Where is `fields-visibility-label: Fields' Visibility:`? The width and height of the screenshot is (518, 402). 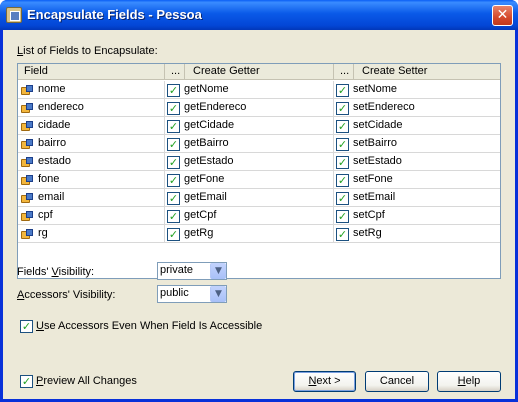
fields-visibility-label: Fields' Visibility: is located at coordinates (56, 272).